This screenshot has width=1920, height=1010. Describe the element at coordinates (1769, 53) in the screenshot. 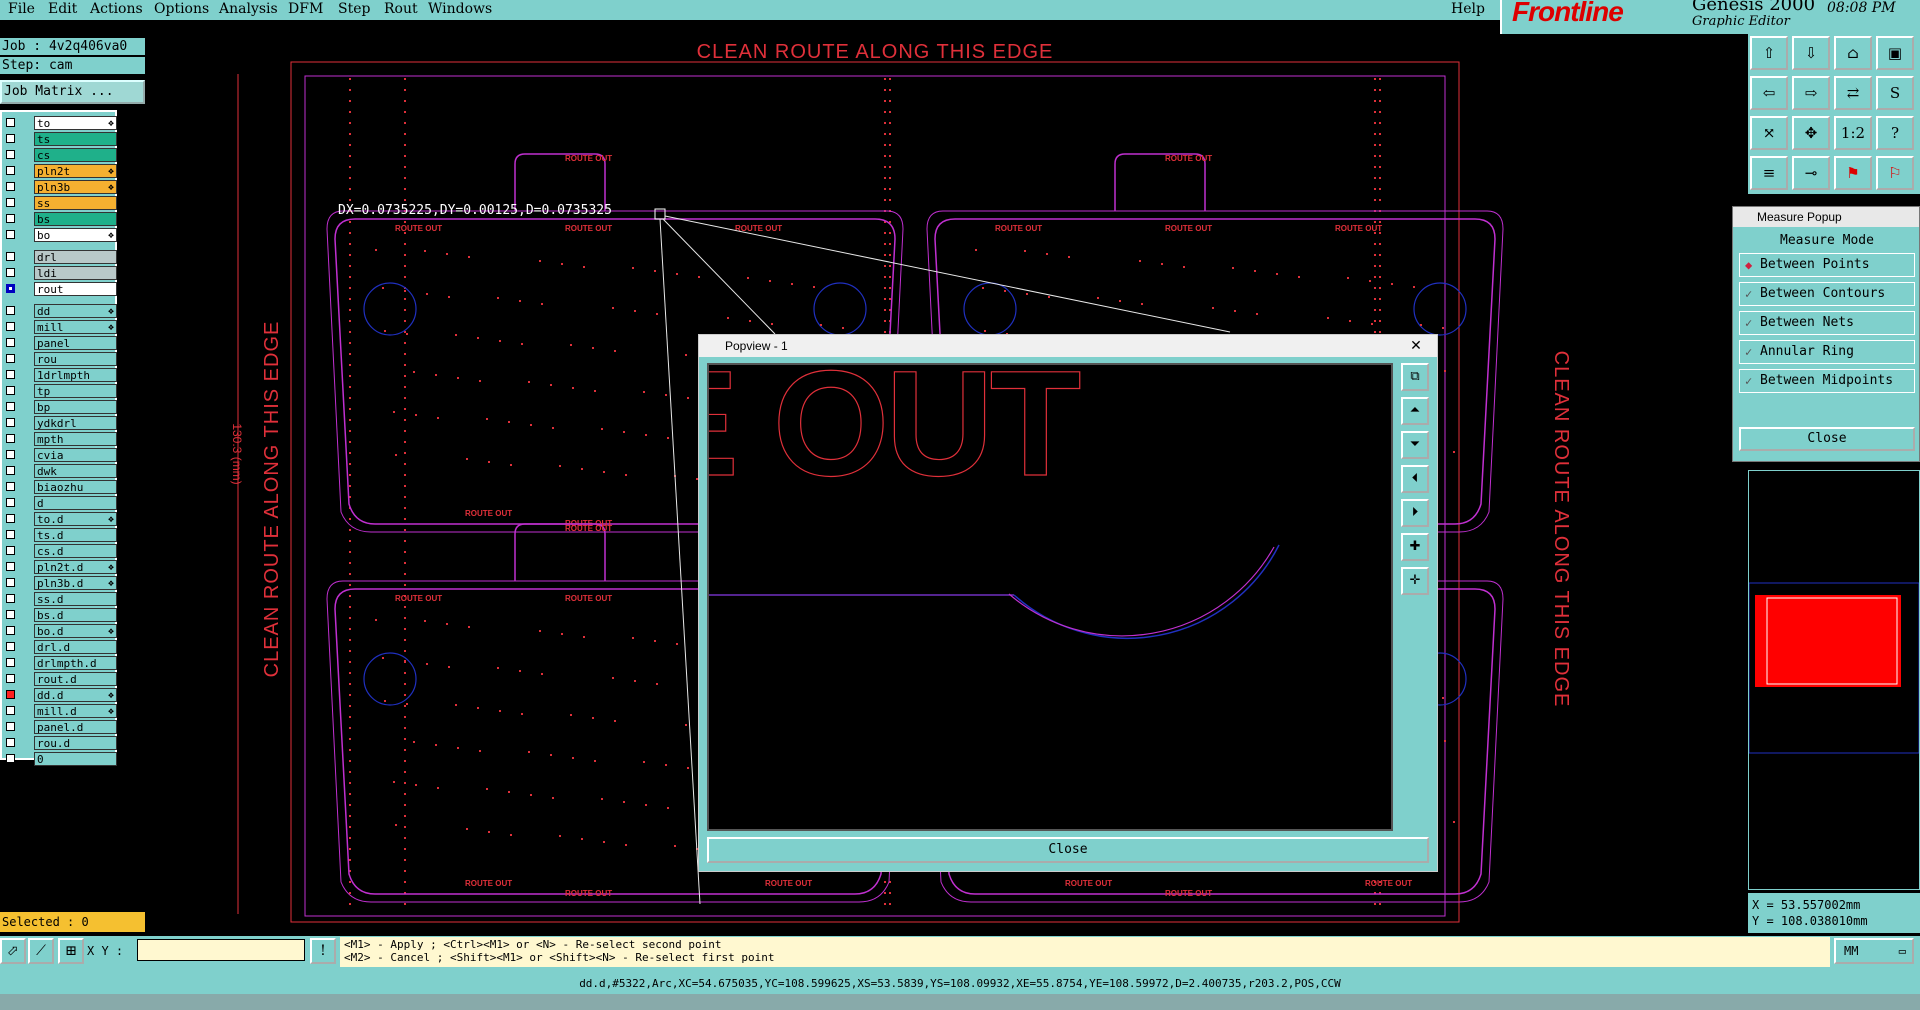

I see `up-arrow-icon: ⇧` at that location.